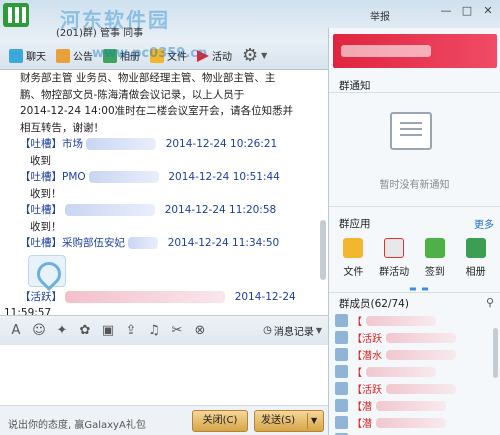  Describe the element at coordinates (131, 330) in the screenshot. I see `upload-icon: ⇪` at that location.